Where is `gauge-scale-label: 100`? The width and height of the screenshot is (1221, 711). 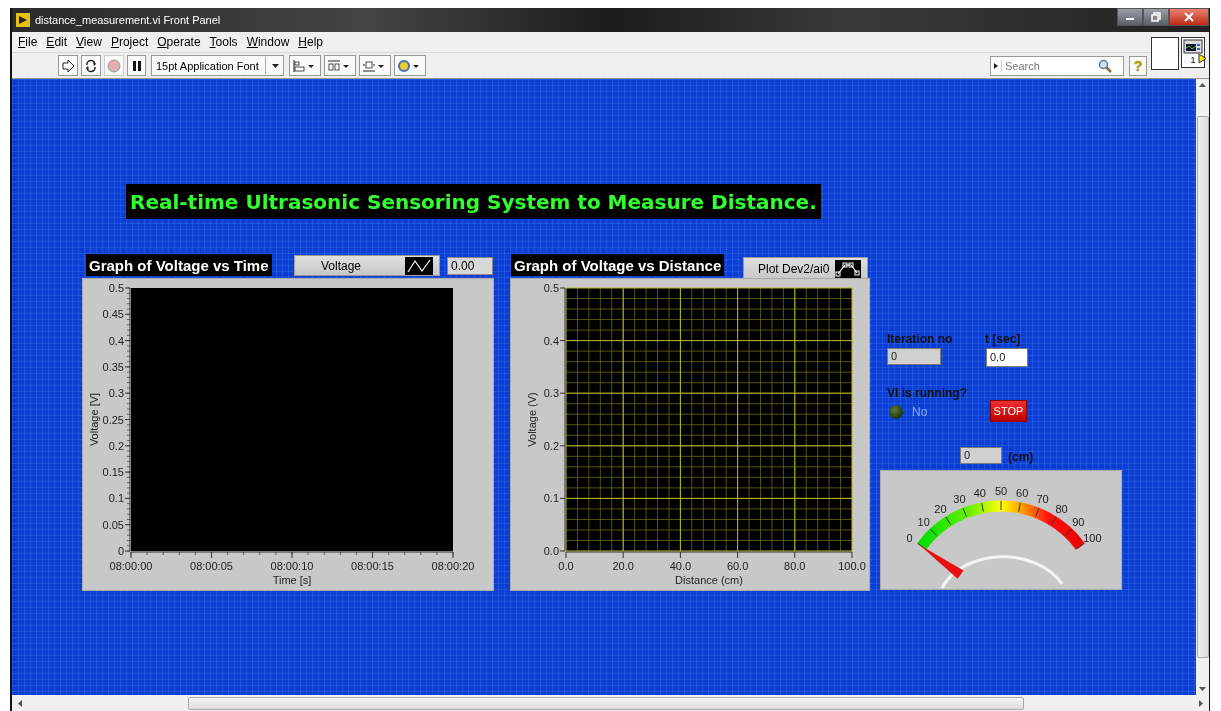
gauge-scale-label: 100 is located at coordinates (1092, 537).